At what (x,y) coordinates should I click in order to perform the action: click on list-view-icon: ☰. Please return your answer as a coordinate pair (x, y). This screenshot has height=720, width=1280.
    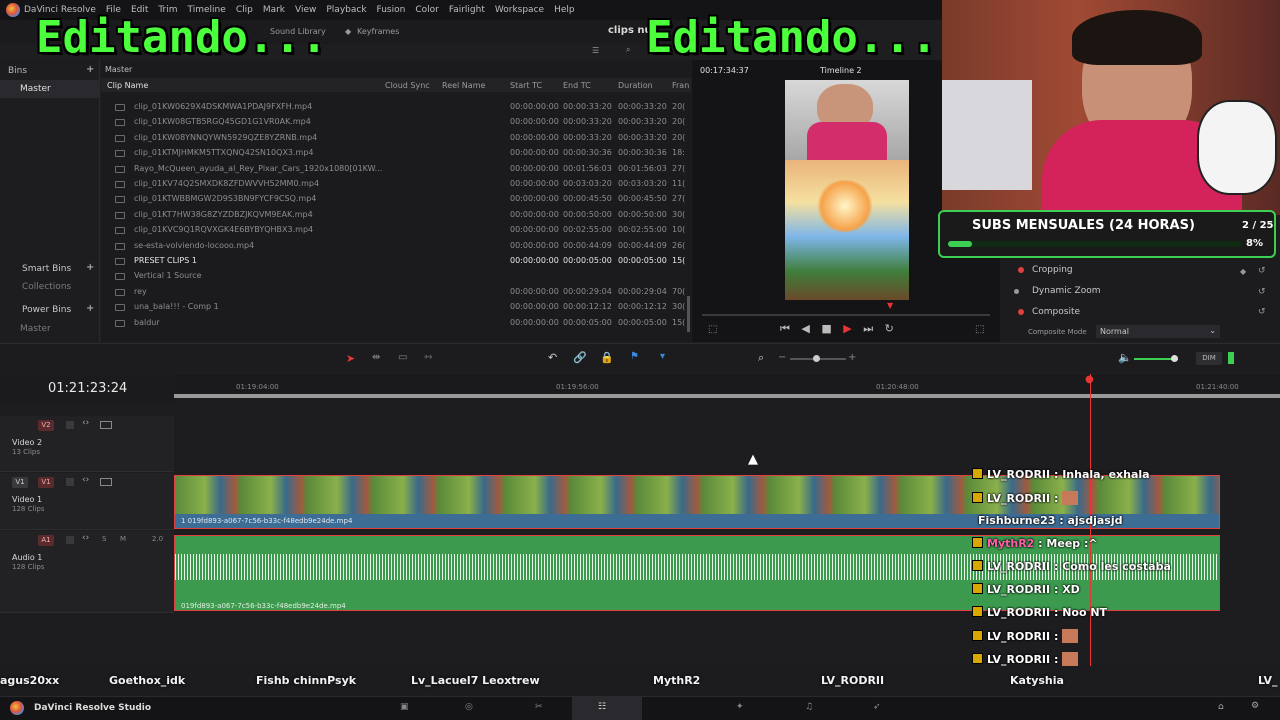
    Looking at the image, I should click on (595, 50).